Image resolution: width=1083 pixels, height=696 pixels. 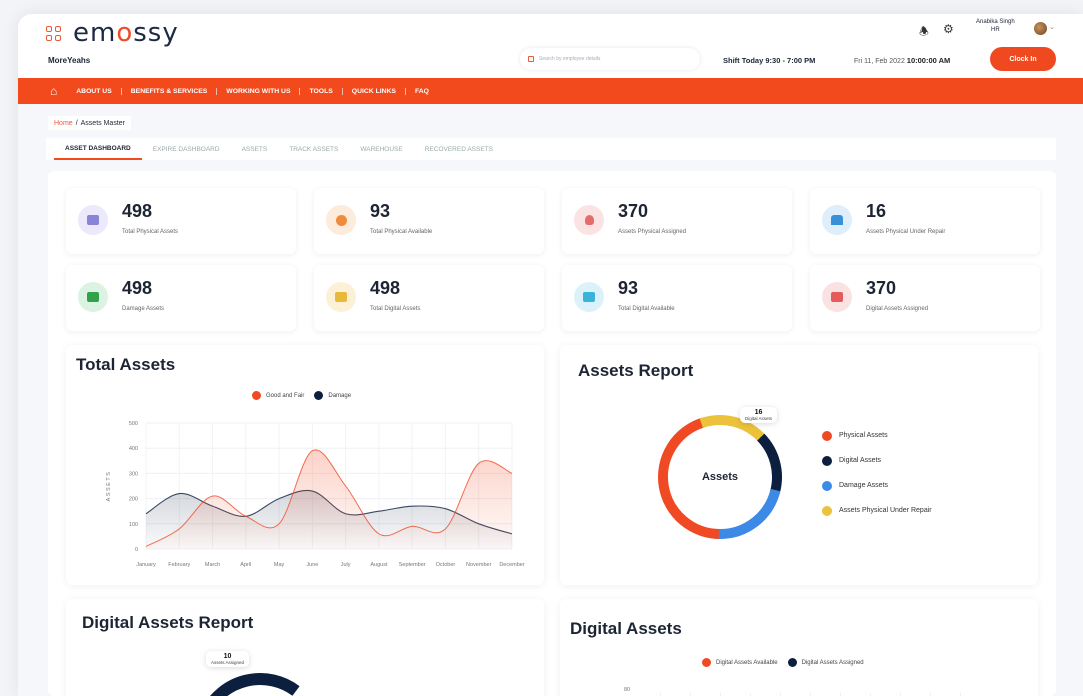 What do you see at coordinates (677, 221) in the screenshot?
I see `stat-card: 370 Assets Physical Assigned` at bounding box center [677, 221].